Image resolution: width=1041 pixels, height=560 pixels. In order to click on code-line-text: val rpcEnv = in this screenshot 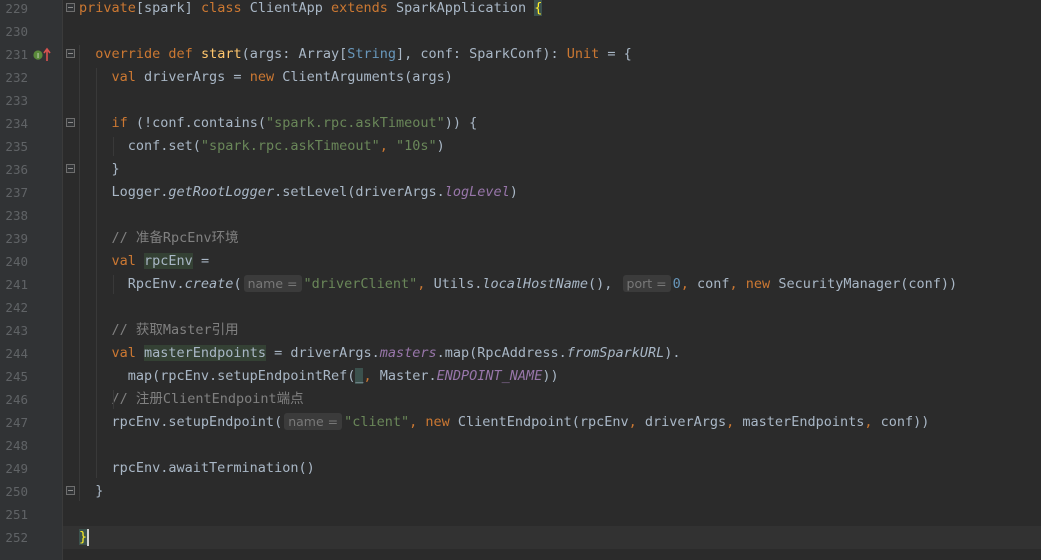, I will do `click(144, 261)`.